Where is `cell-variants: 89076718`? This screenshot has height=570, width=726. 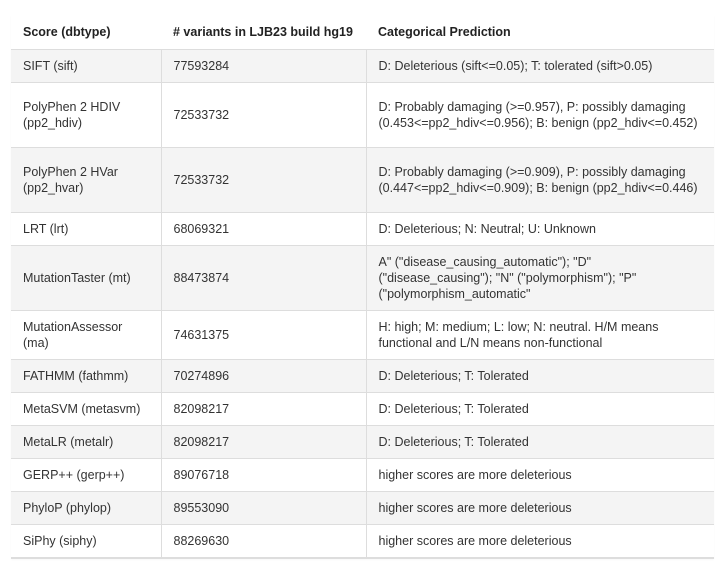
cell-variants: 89076718 is located at coordinates (263, 475).